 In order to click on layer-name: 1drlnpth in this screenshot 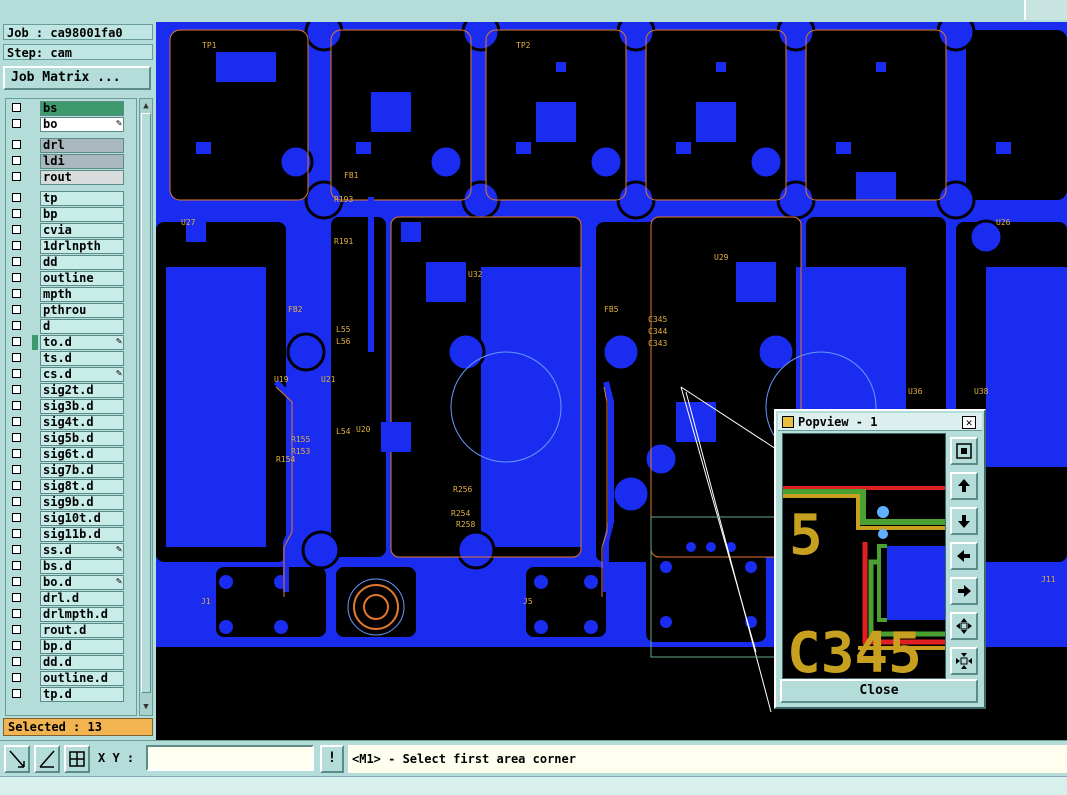, I will do `click(82, 246)`.